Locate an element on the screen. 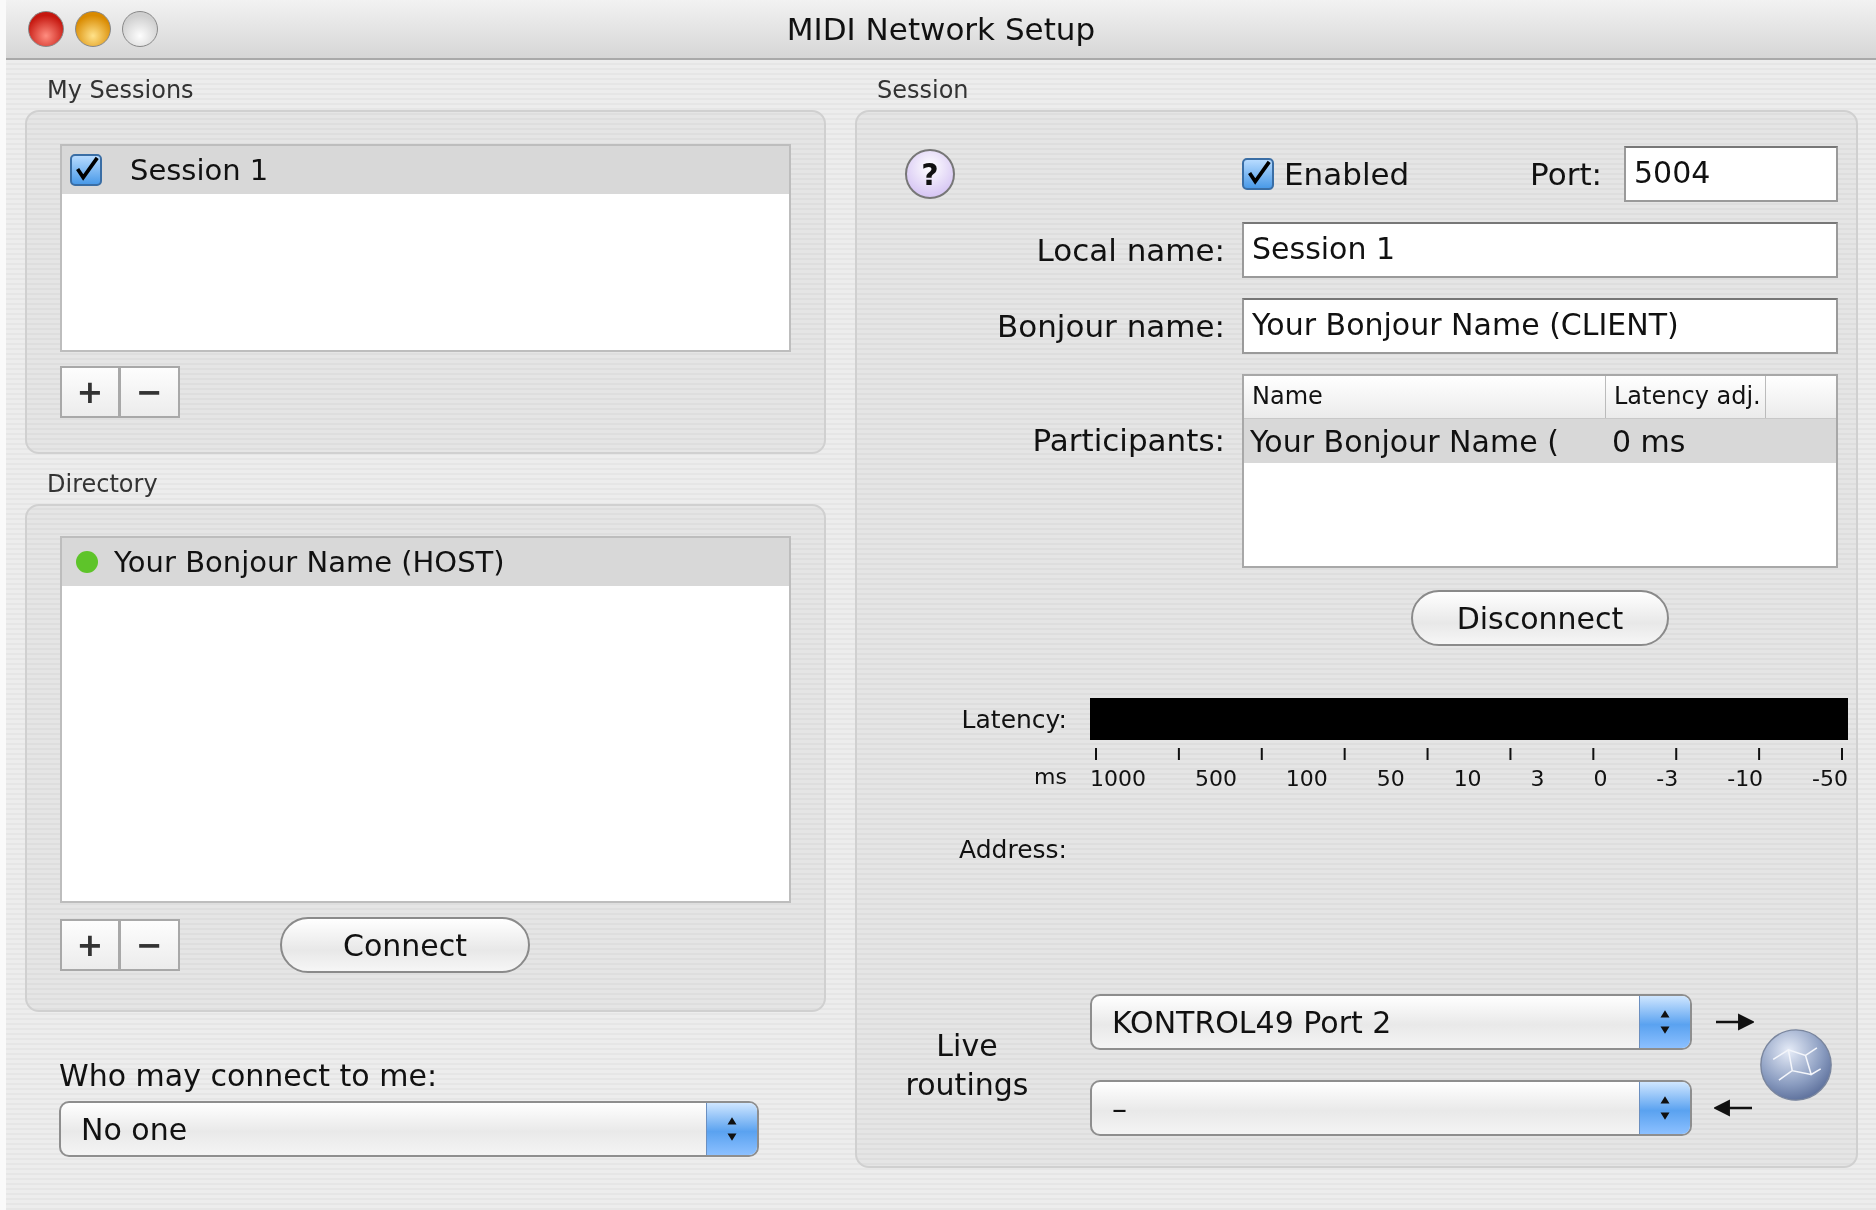  tick-label: 500 is located at coordinates (1215, 778).